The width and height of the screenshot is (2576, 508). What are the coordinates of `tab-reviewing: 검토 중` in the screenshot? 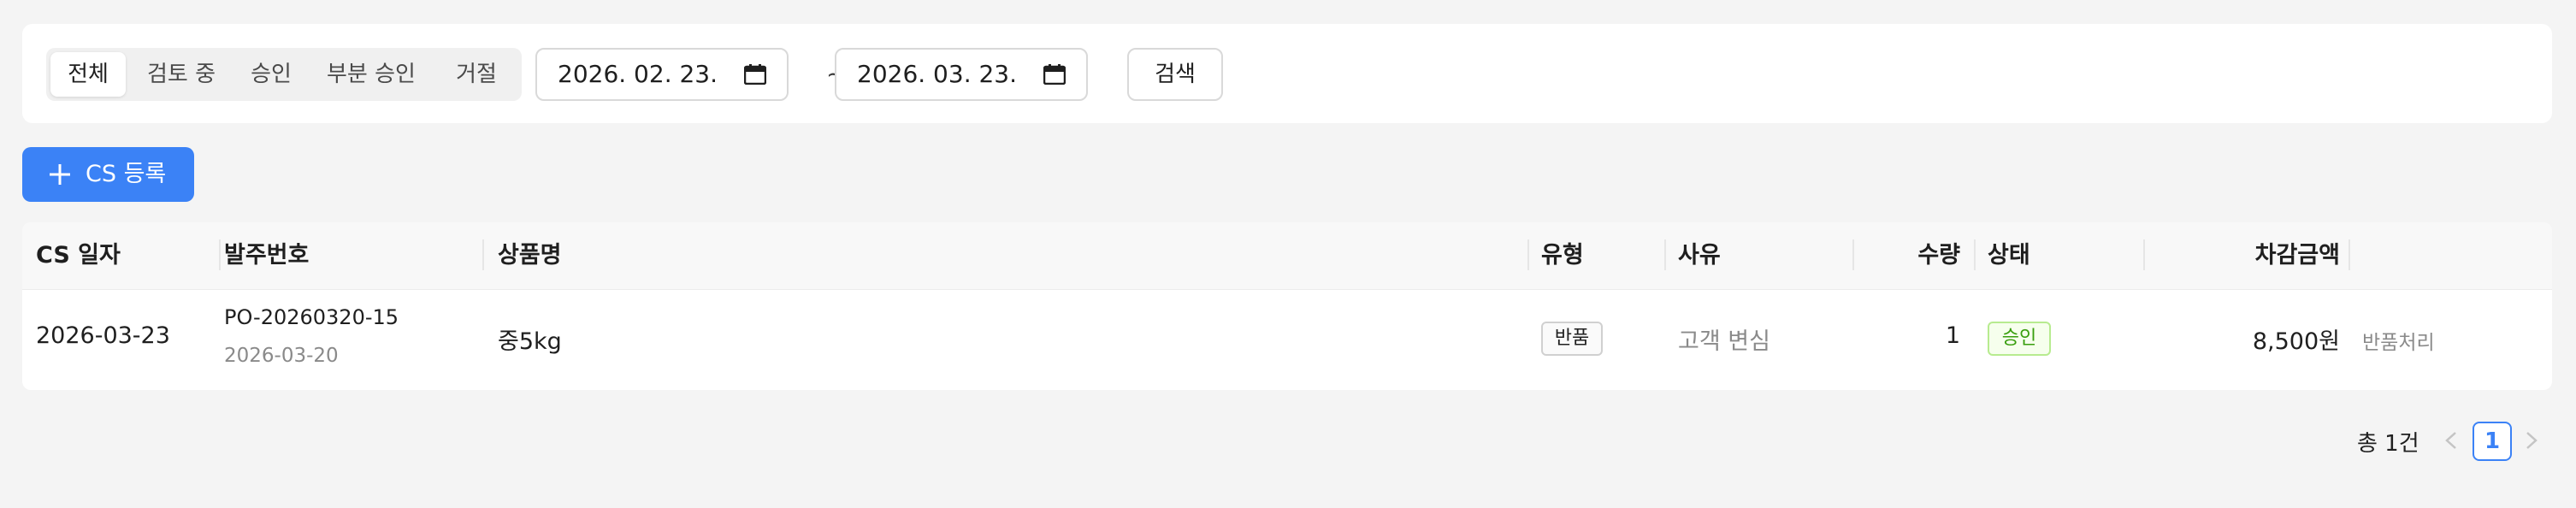 It's located at (181, 74).